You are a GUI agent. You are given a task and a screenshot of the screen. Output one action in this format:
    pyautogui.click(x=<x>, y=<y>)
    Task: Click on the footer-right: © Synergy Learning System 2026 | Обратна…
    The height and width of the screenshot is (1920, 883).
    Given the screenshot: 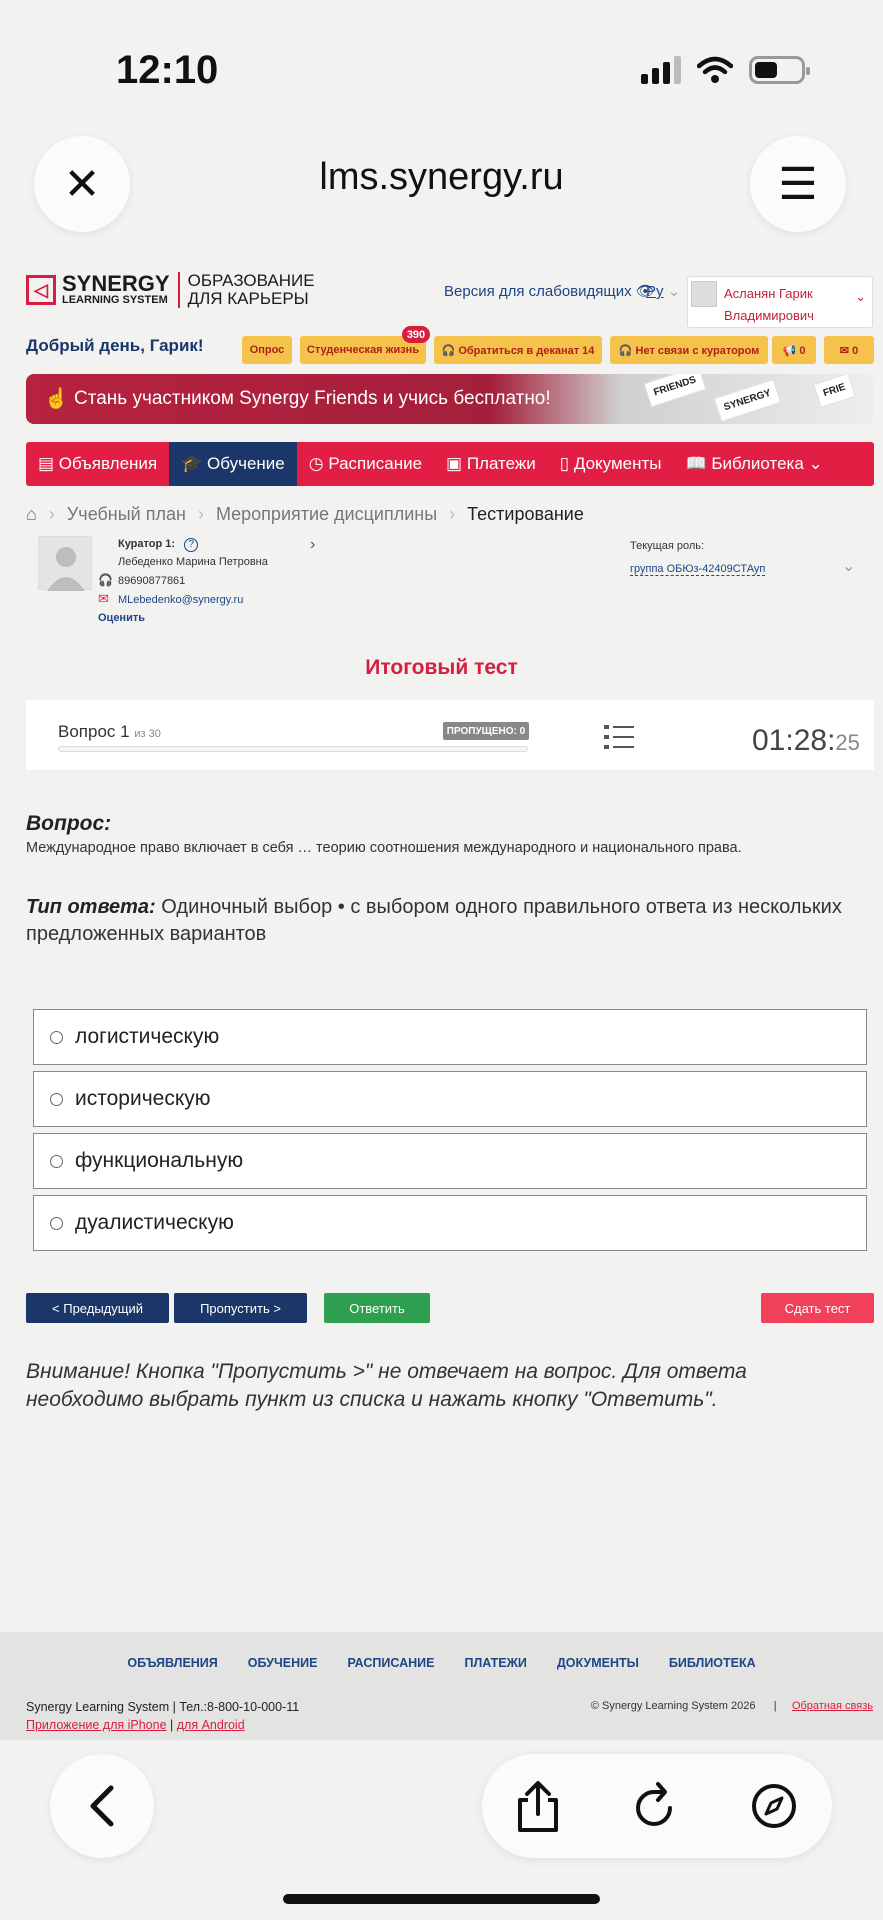 What is the action you would take?
    pyautogui.click(x=732, y=1706)
    